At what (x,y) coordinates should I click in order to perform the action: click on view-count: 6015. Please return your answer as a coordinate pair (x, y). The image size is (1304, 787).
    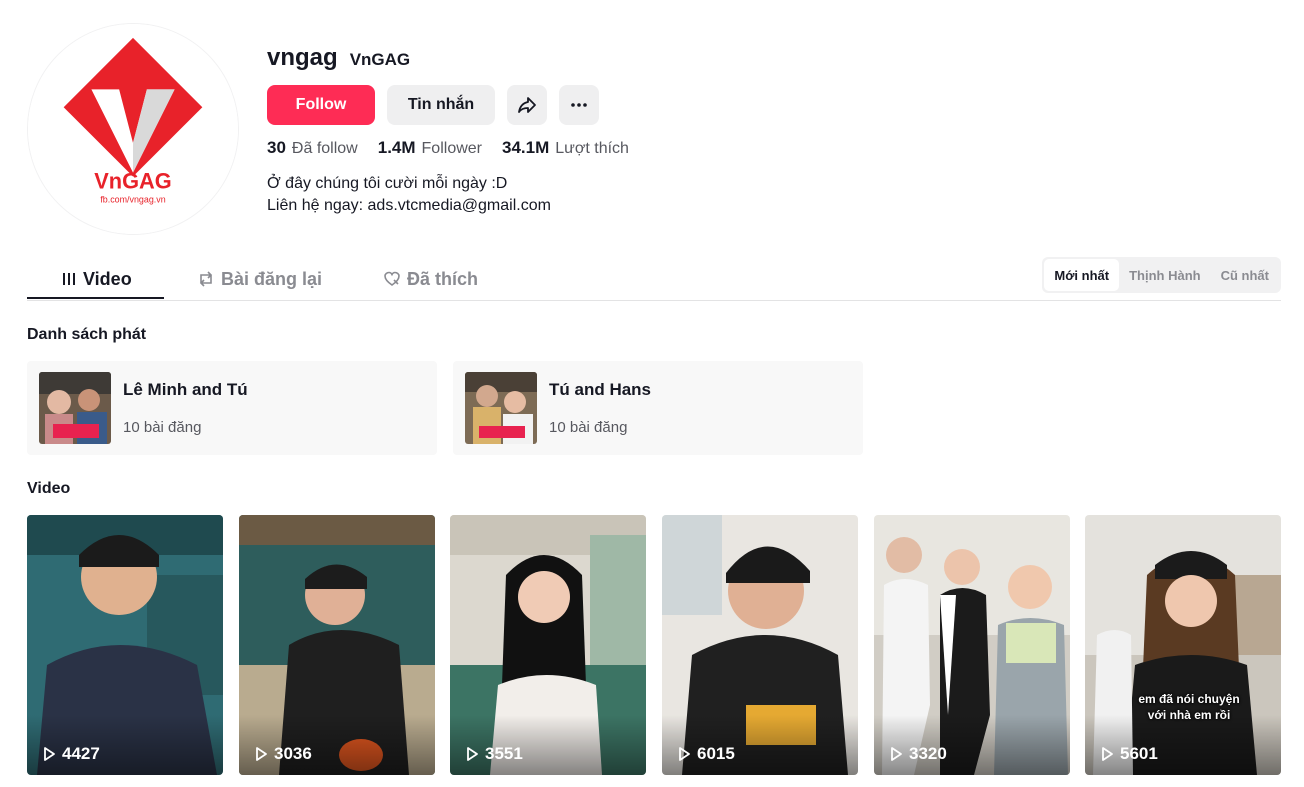
    Looking at the image, I should click on (705, 754).